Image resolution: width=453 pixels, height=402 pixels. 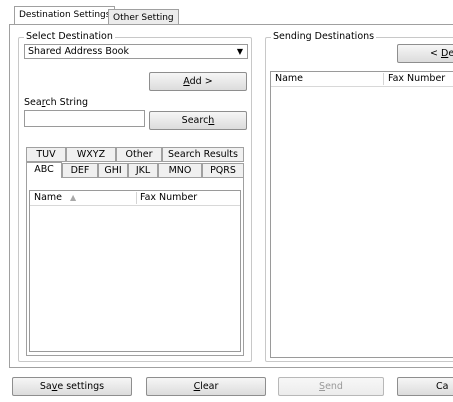 I want to click on send-button: Send, so click(x=331, y=386).